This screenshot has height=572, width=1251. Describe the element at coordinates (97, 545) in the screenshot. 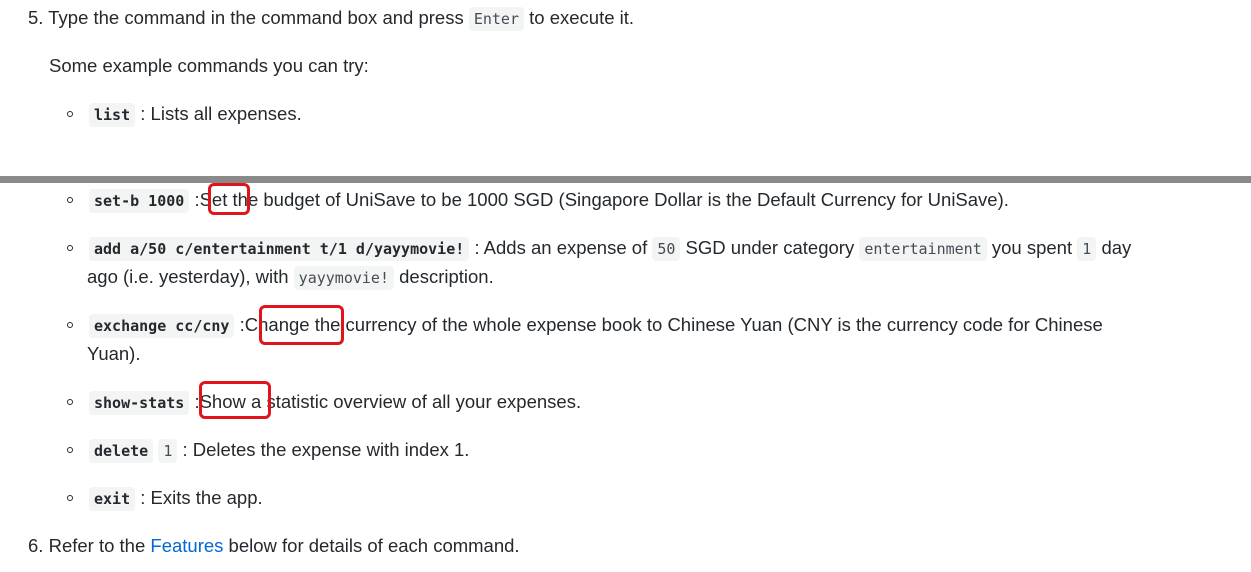

I see `step-text: Refer to the` at that location.